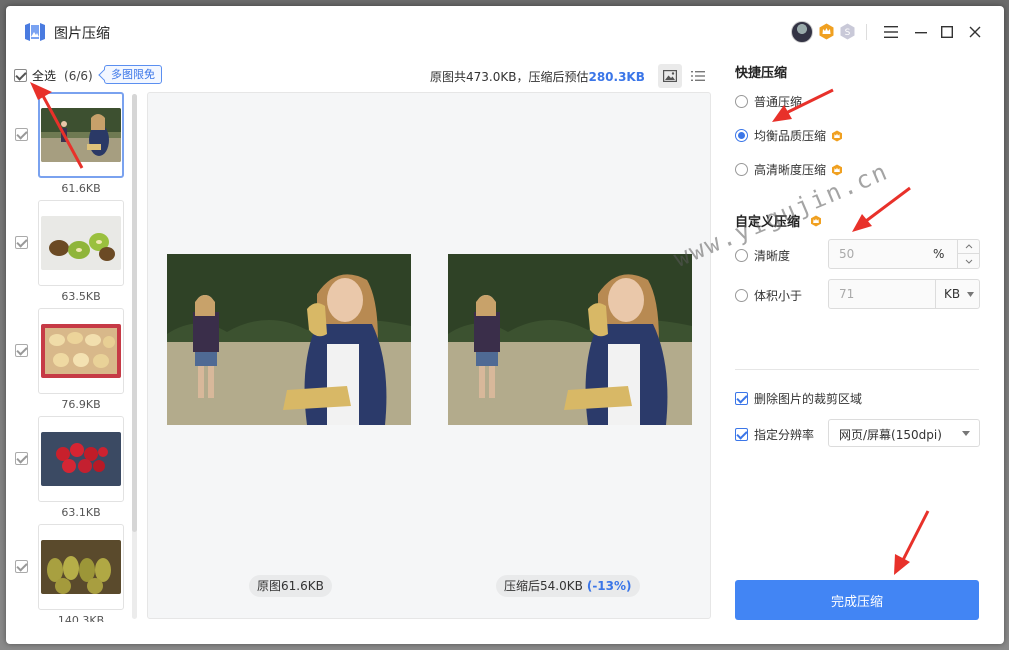  What do you see at coordinates (778, 102) in the screenshot?
I see `quick-option-normal-label: 普通压缩` at bounding box center [778, 102].